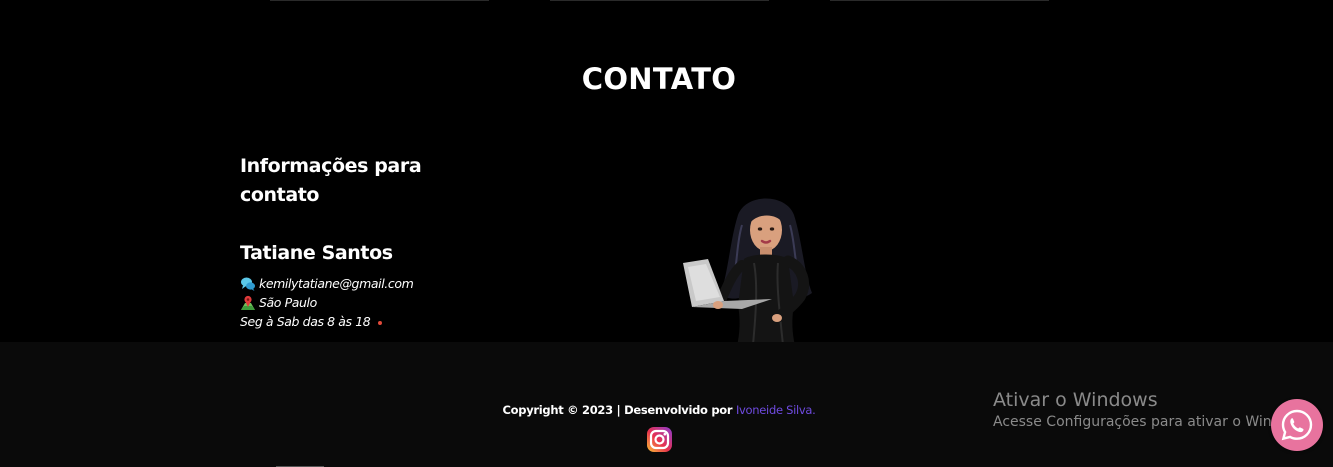  I want to click on developer-link: Ivoneide Silva., so click(776, 410).